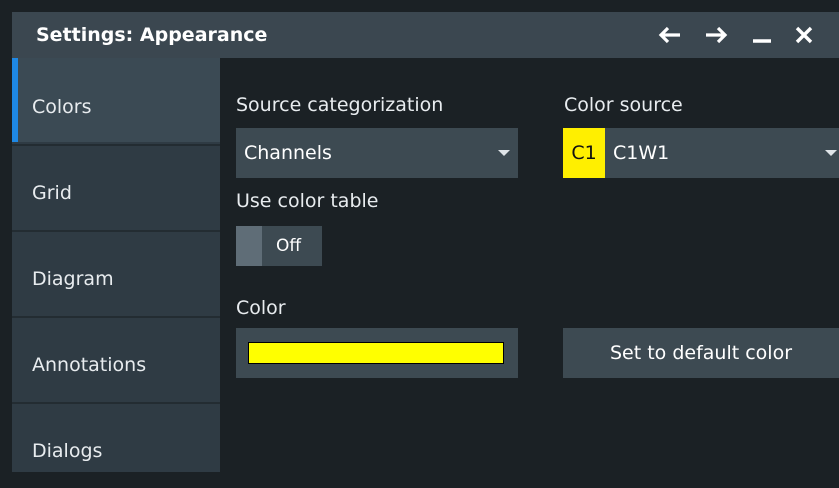 The height and width of the screenshot is (488, 839). I want to click on color-swatch, so click(376, 353).